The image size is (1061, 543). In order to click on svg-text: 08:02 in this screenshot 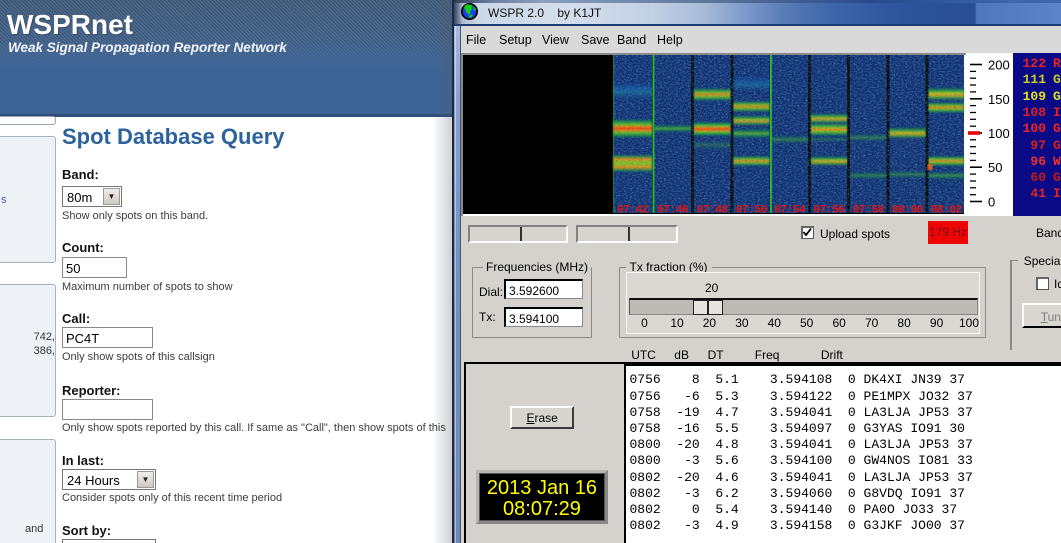, I will do `click(946, 211)`.